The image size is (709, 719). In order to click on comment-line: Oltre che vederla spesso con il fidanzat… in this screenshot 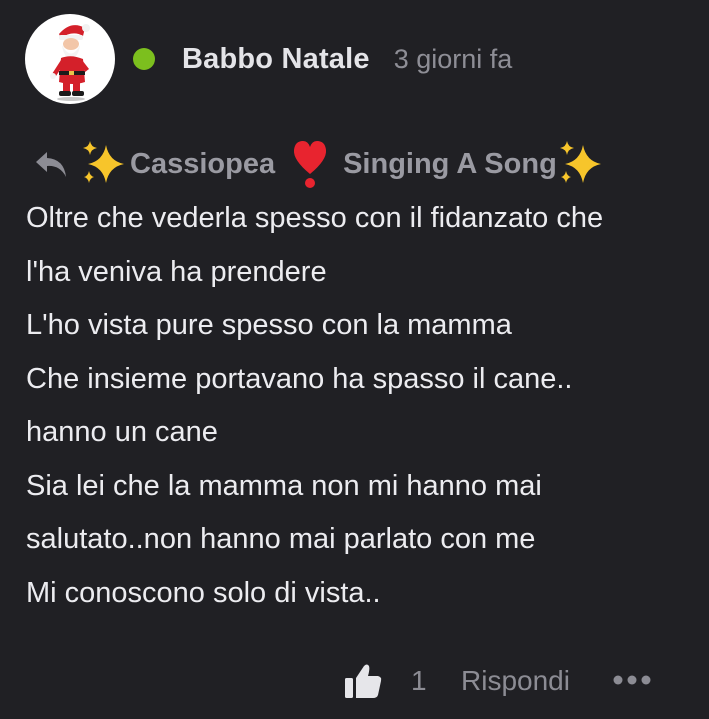, I will do `click(315, 218)`.